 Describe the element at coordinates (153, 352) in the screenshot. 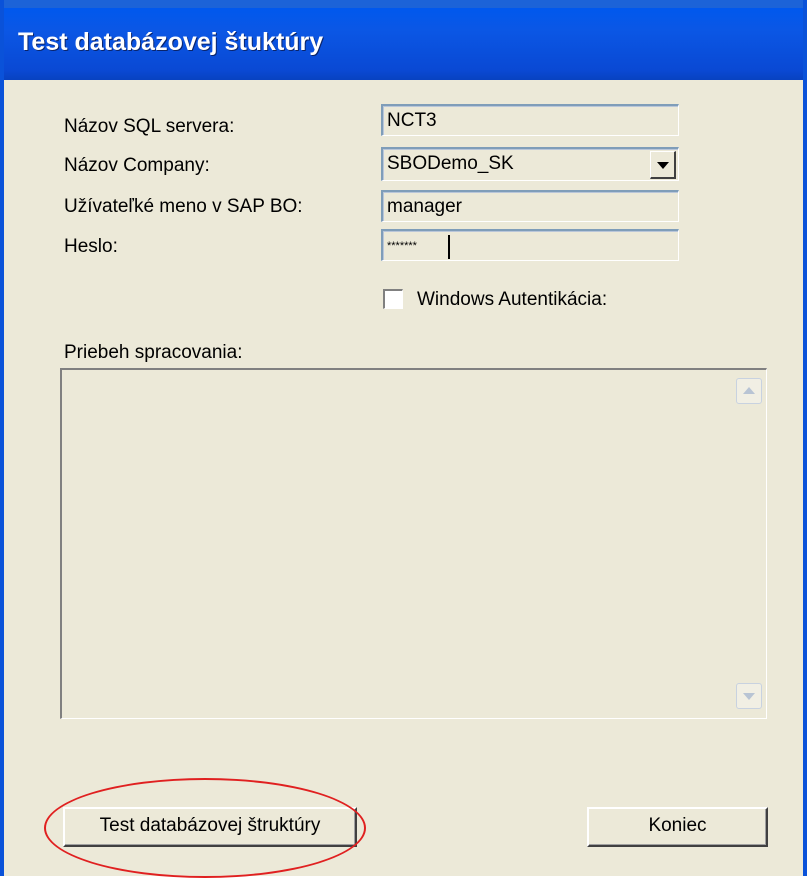

I see `progress-label: Priebeh spracovania:` at that location.